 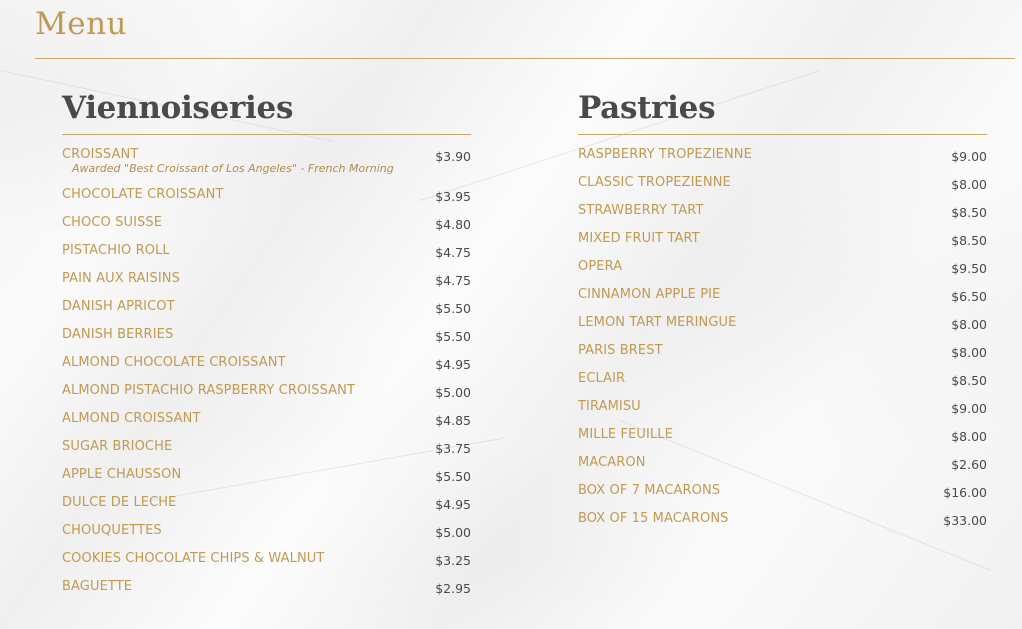 What do you see at coordinates (612, 462) in the screenshot?
I see `menu-item-name: MACARON` at bounding box center [612, 462].